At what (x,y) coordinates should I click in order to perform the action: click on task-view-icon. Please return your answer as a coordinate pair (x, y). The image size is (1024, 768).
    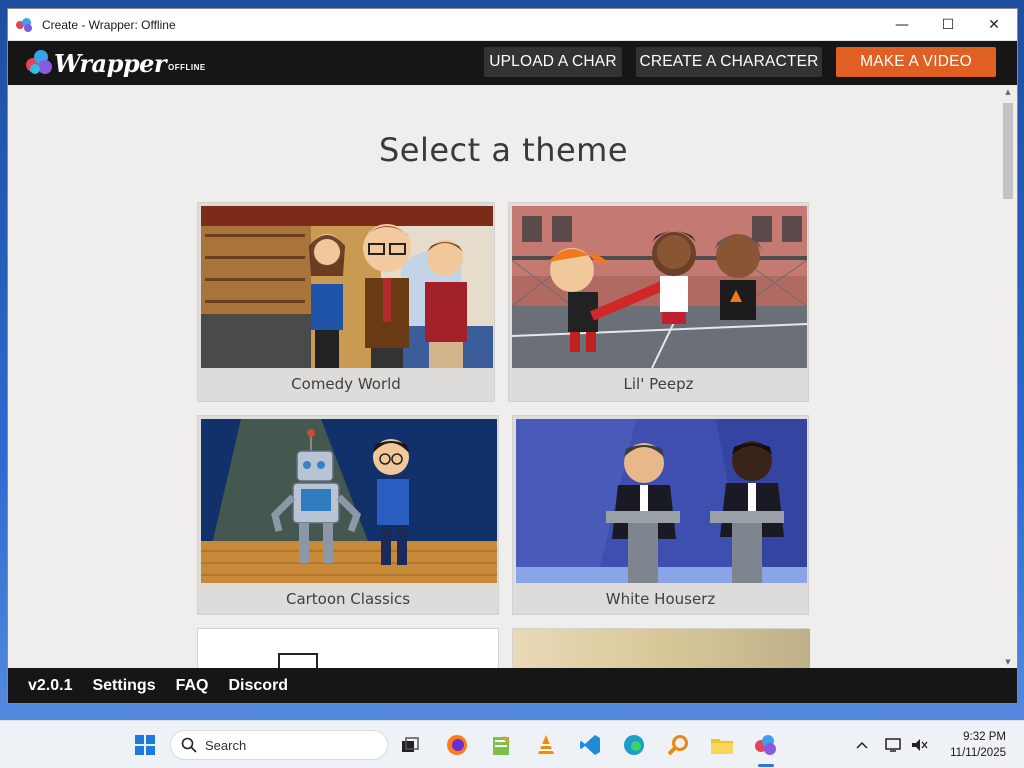
    Looking at the image, I should click on (410, 745).